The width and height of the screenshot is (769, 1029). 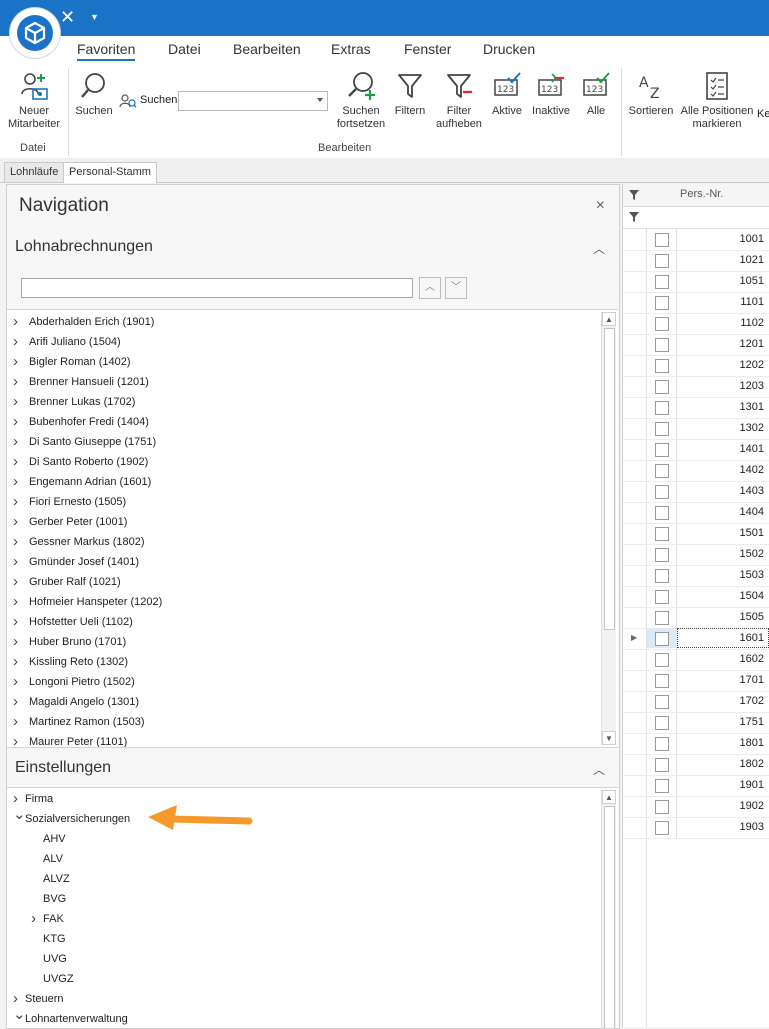 What do you see at coordinates (608, 909) in the screenshot?
I see `settings-scrollbar: ▲` at bounding box center [608, 909].